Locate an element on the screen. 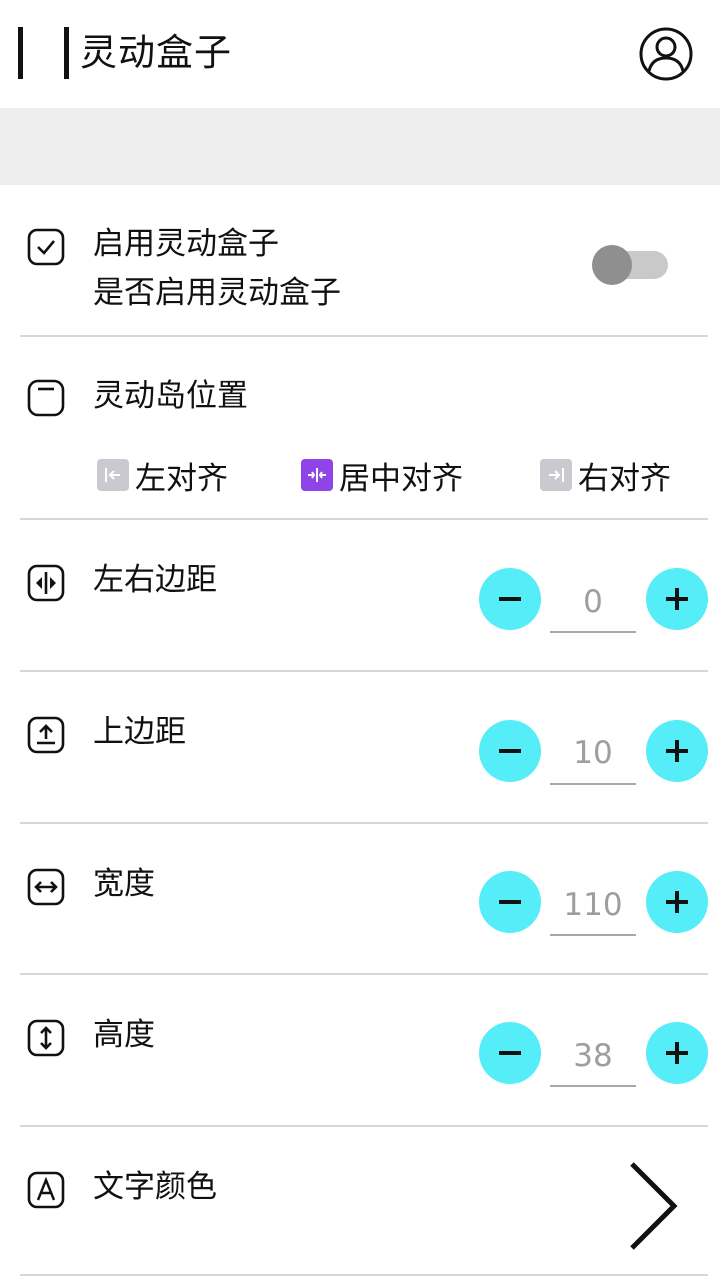 This screenshot has height=1280, width=720. toggle-knob is located at coordinates (612, 265).